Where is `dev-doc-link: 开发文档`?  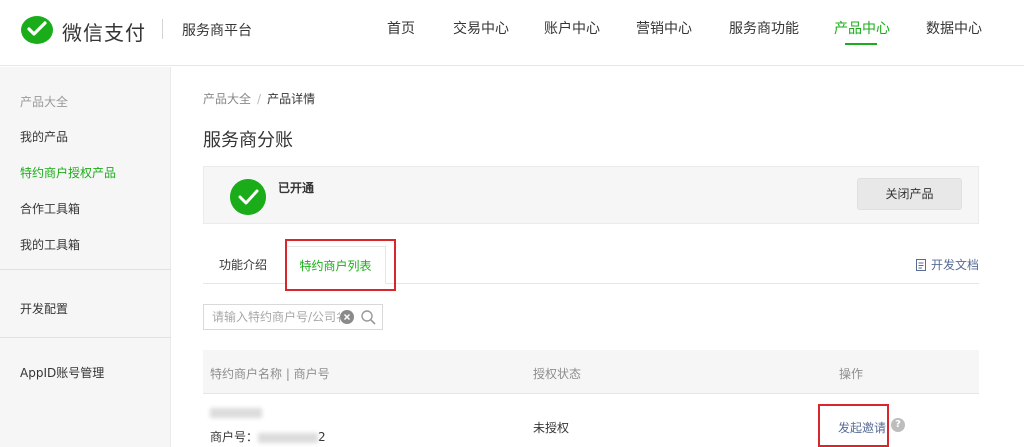 dev-doc-link: 开发文档 is located at coordinates (947, 264).